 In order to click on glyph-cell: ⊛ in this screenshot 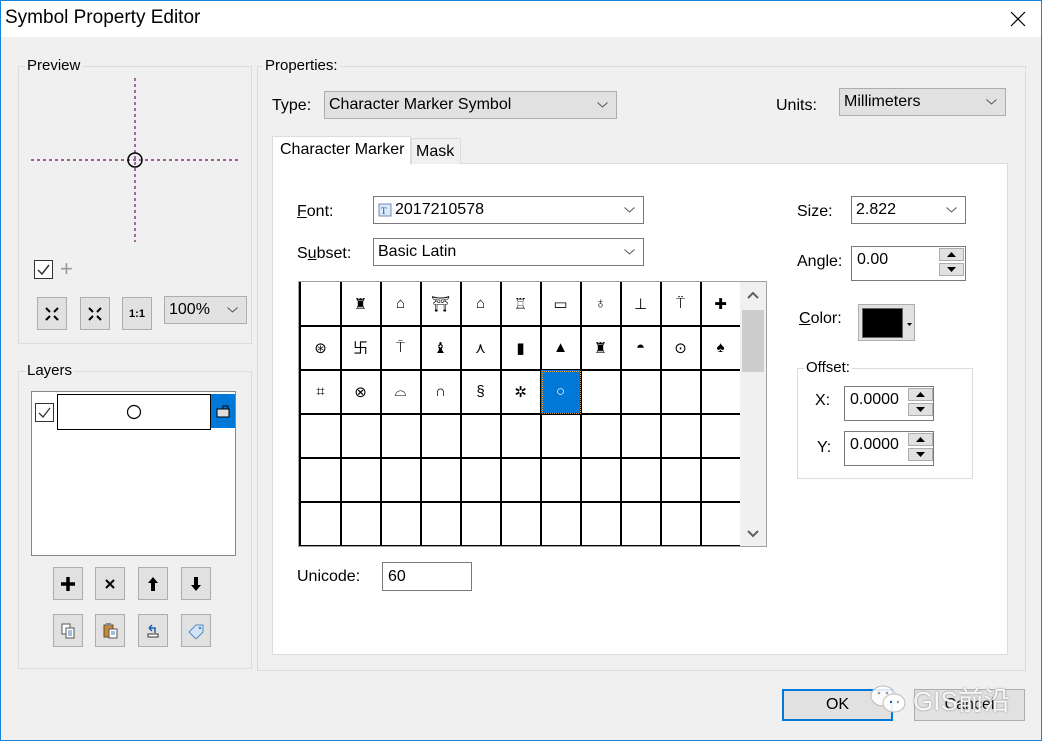, I will do `click(321, 348)`.